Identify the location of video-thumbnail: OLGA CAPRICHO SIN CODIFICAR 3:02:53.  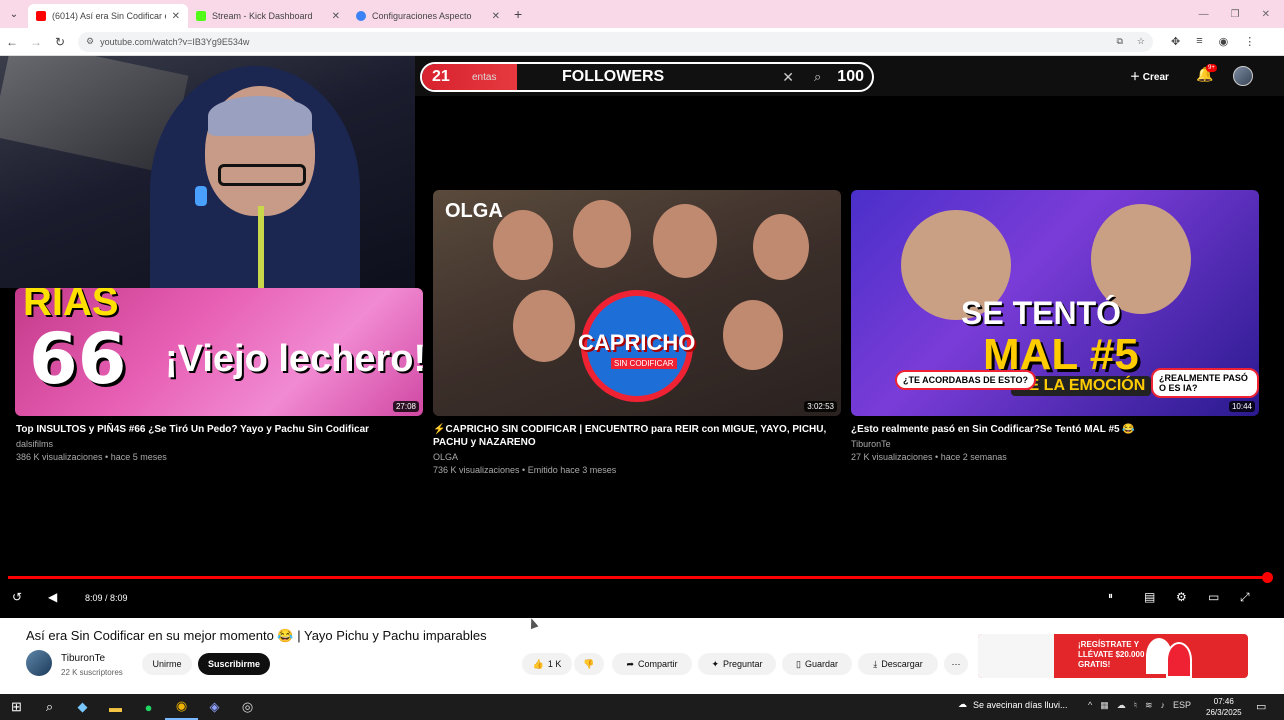
(637, 303).